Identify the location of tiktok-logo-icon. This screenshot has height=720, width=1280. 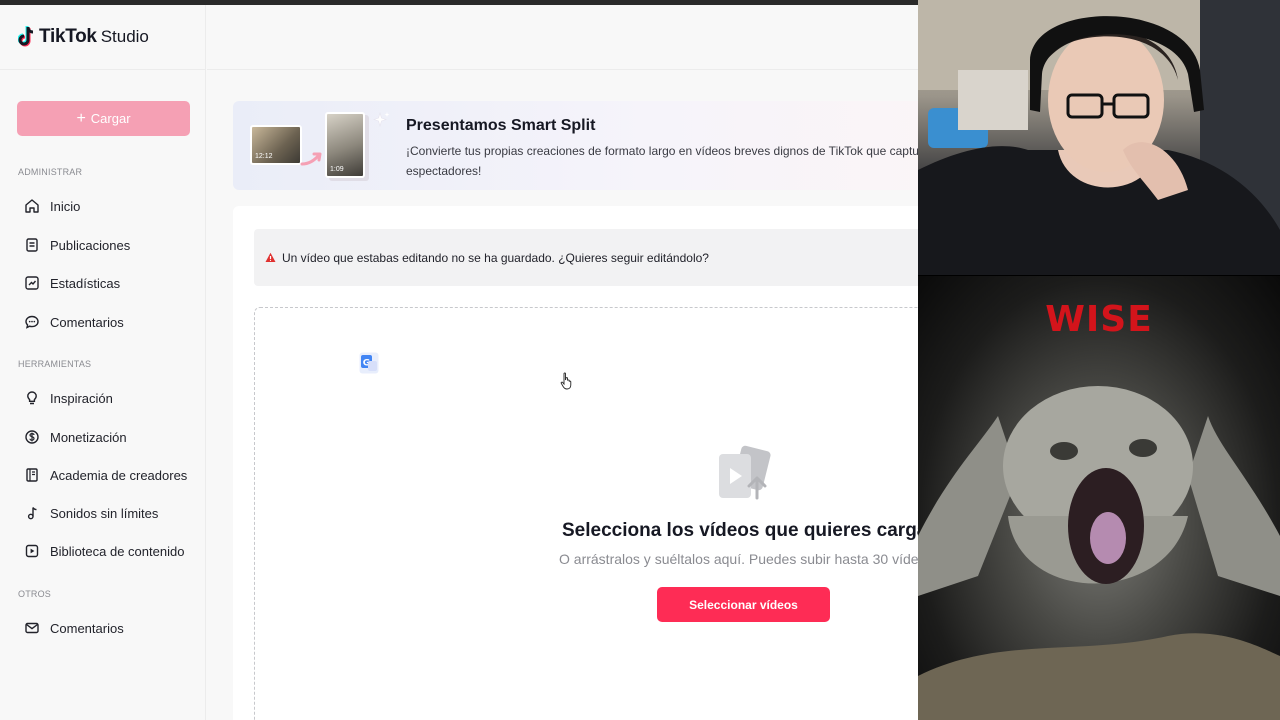
(26, 36).